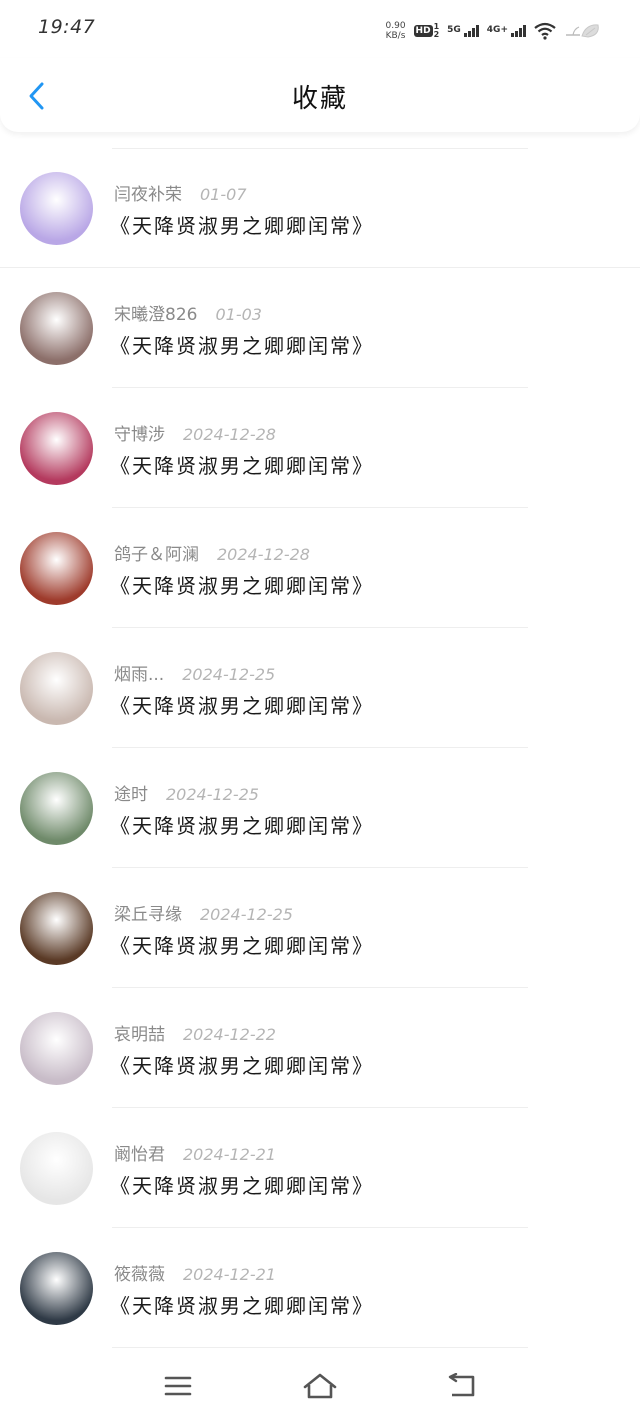 The height and width of the screenshot is (1422, 640). What do you see at coordinates (320, 1168) in the screenshot?
I see `list-item: 阚怡君 2024-12-21 《天降贤淑男之卿卿闰常》` at bounding box center [320, 1168].